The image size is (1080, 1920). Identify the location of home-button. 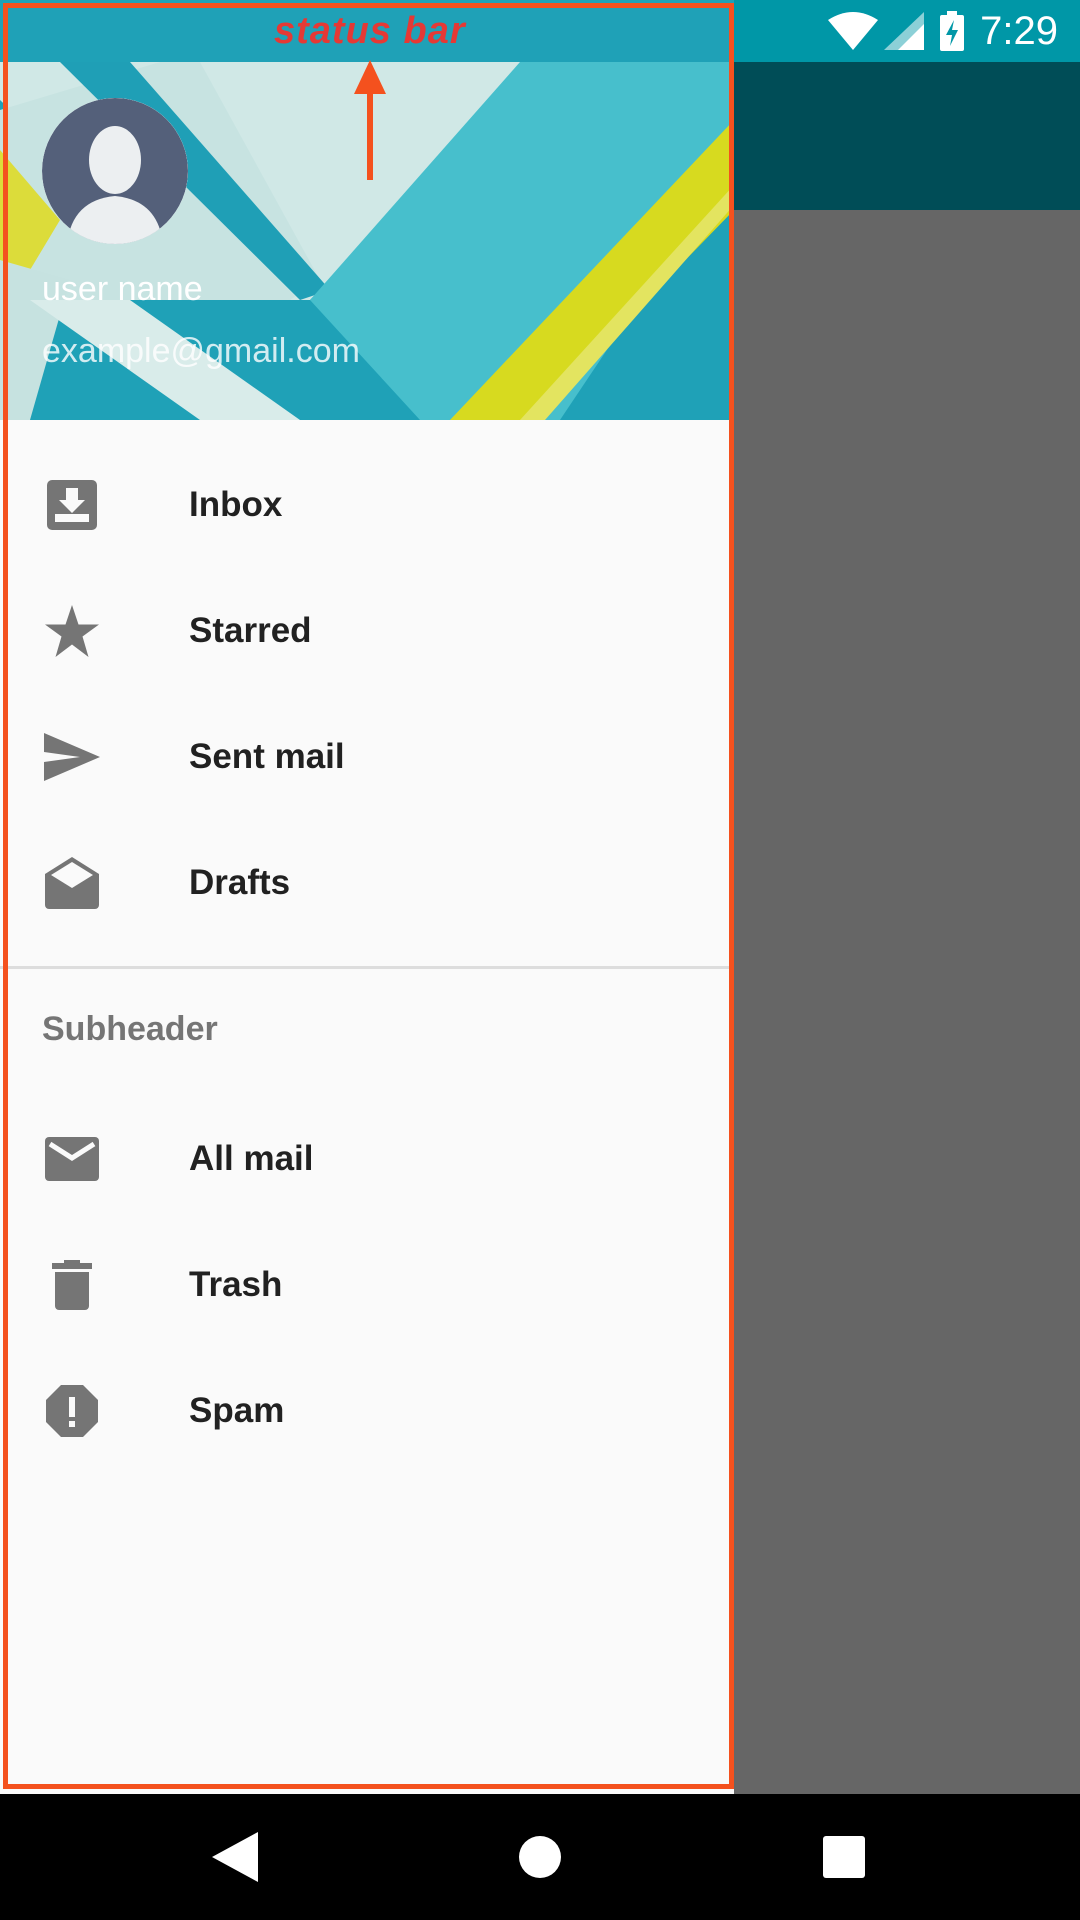
(540, 1857).